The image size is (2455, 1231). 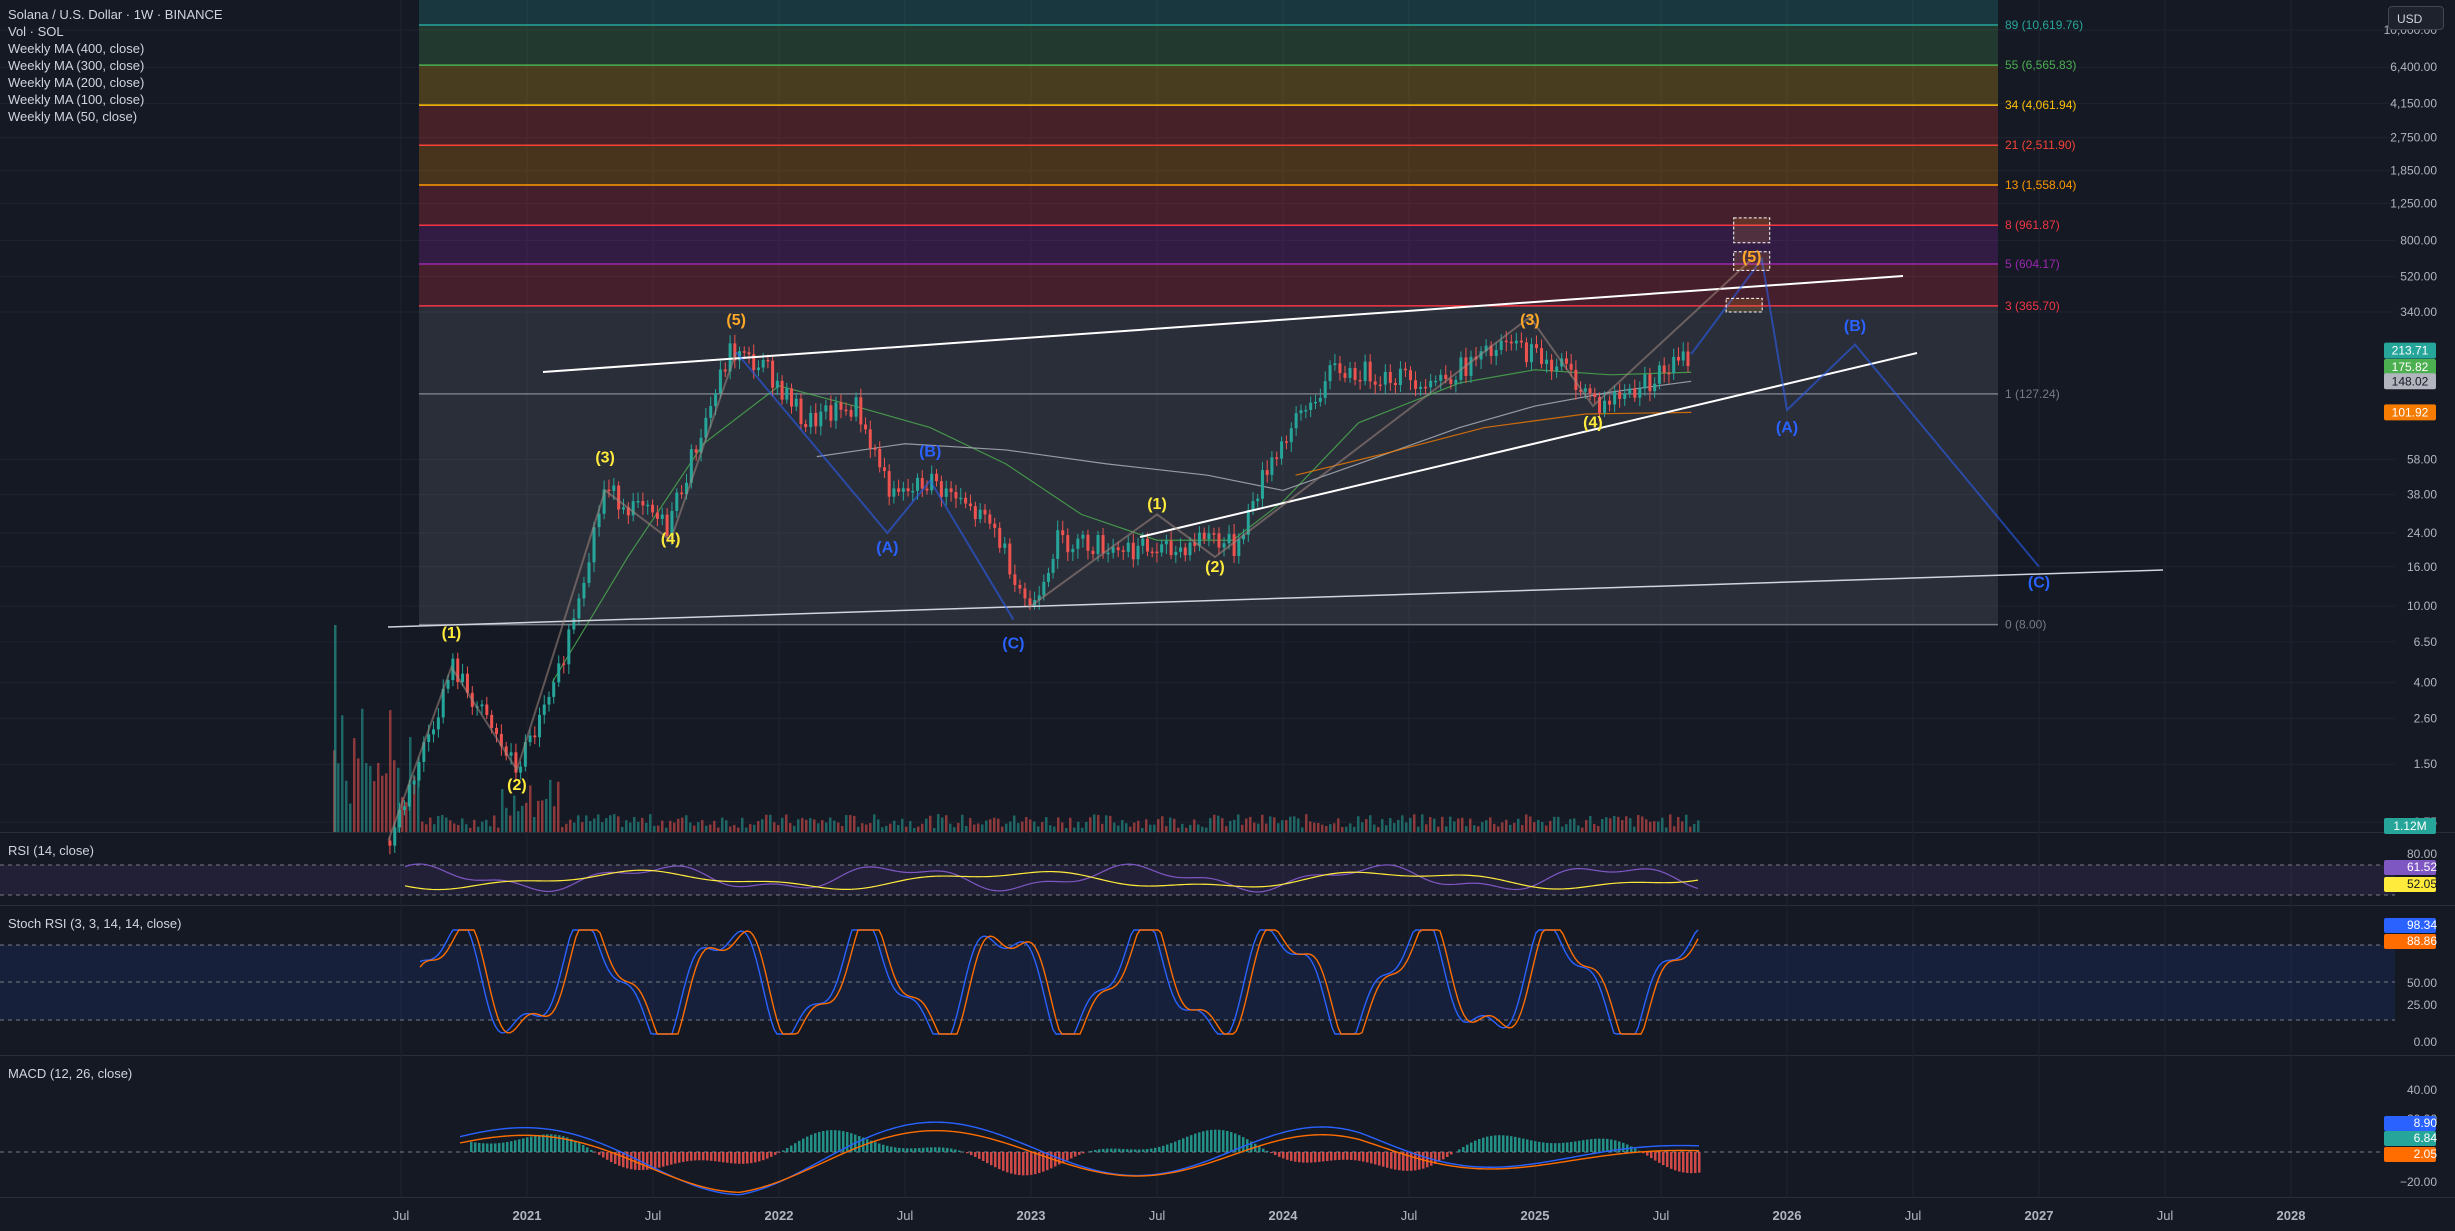 I want to click on rsi-pane-title: RSI (14, close), so click(x=51, y=850).